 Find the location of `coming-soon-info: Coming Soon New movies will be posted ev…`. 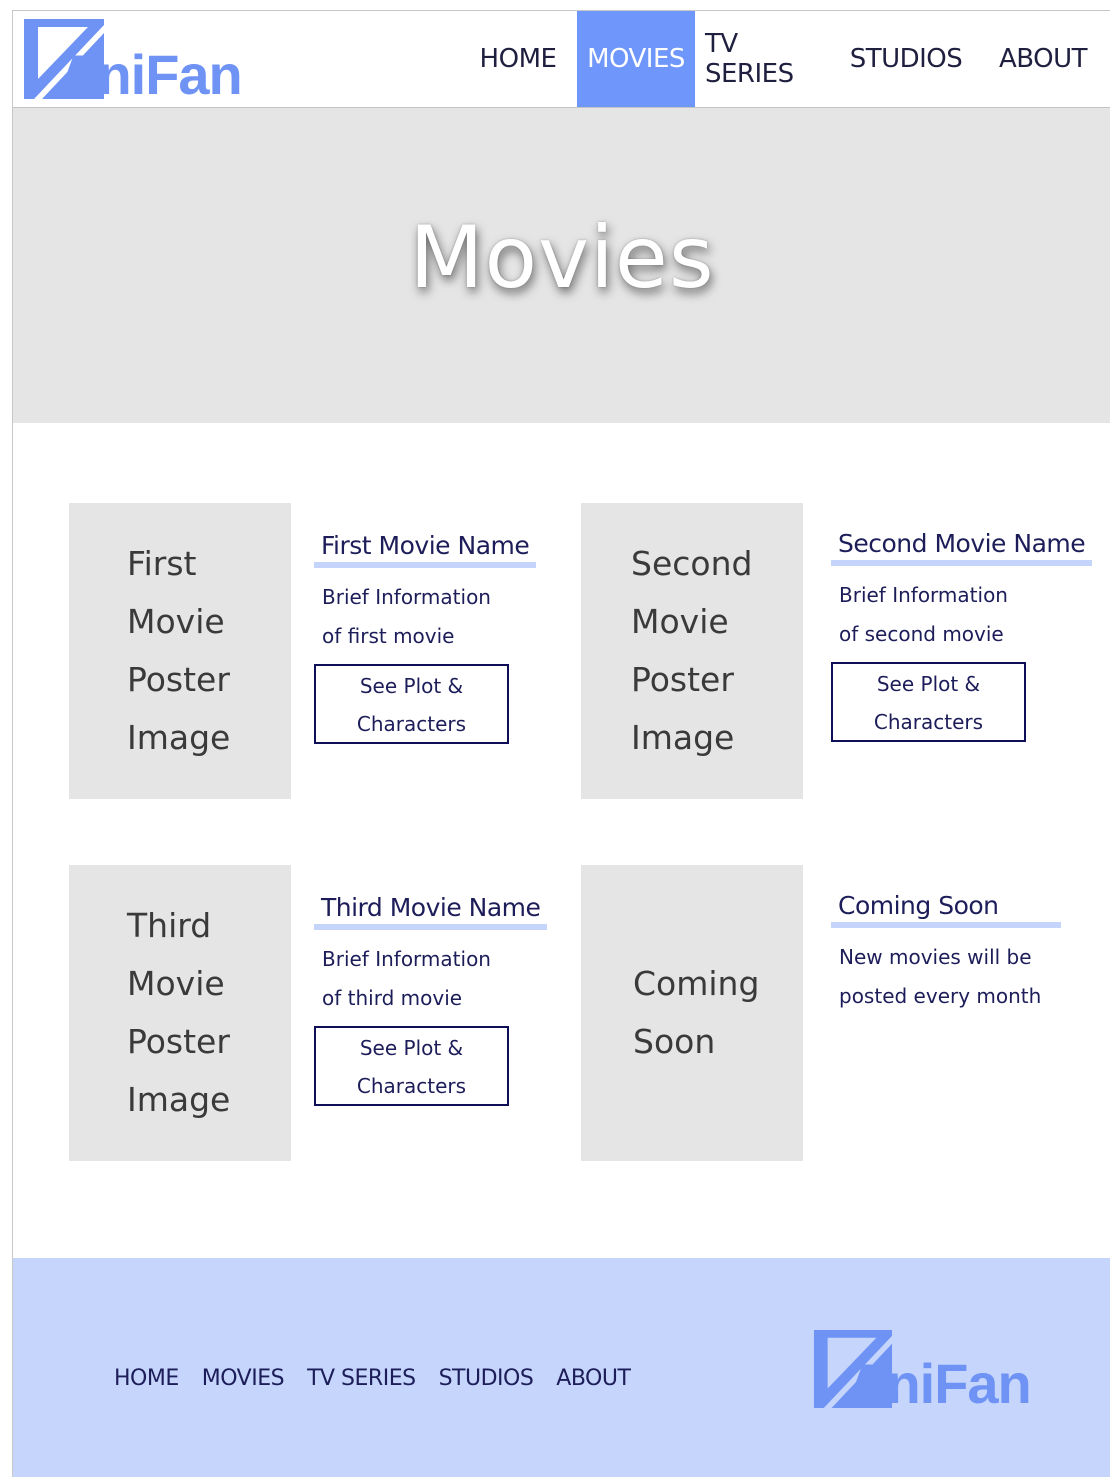

coming-soon-info: Coming Soon New movies will be posted ev… is located at coordinates (946, 953).